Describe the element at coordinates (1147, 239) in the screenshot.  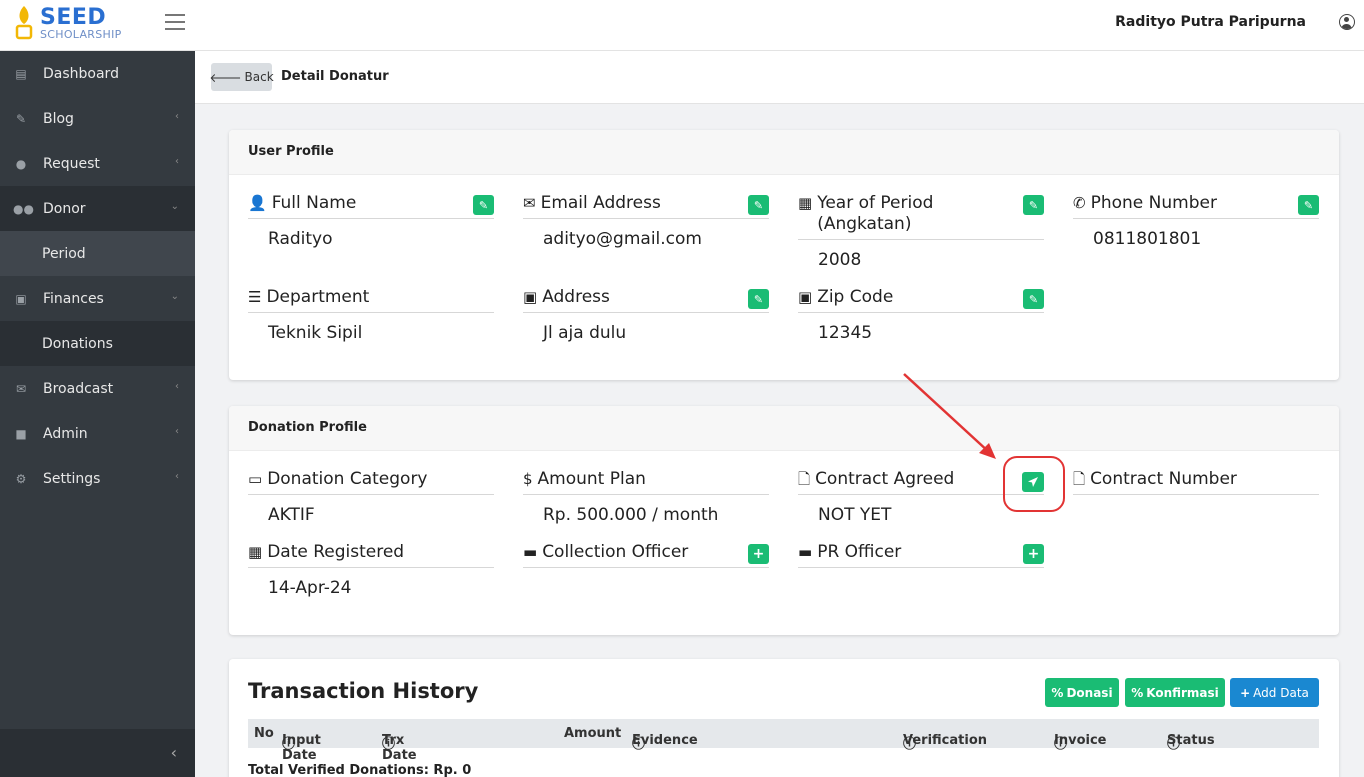
I see `field-value: 0811801801` at that location.